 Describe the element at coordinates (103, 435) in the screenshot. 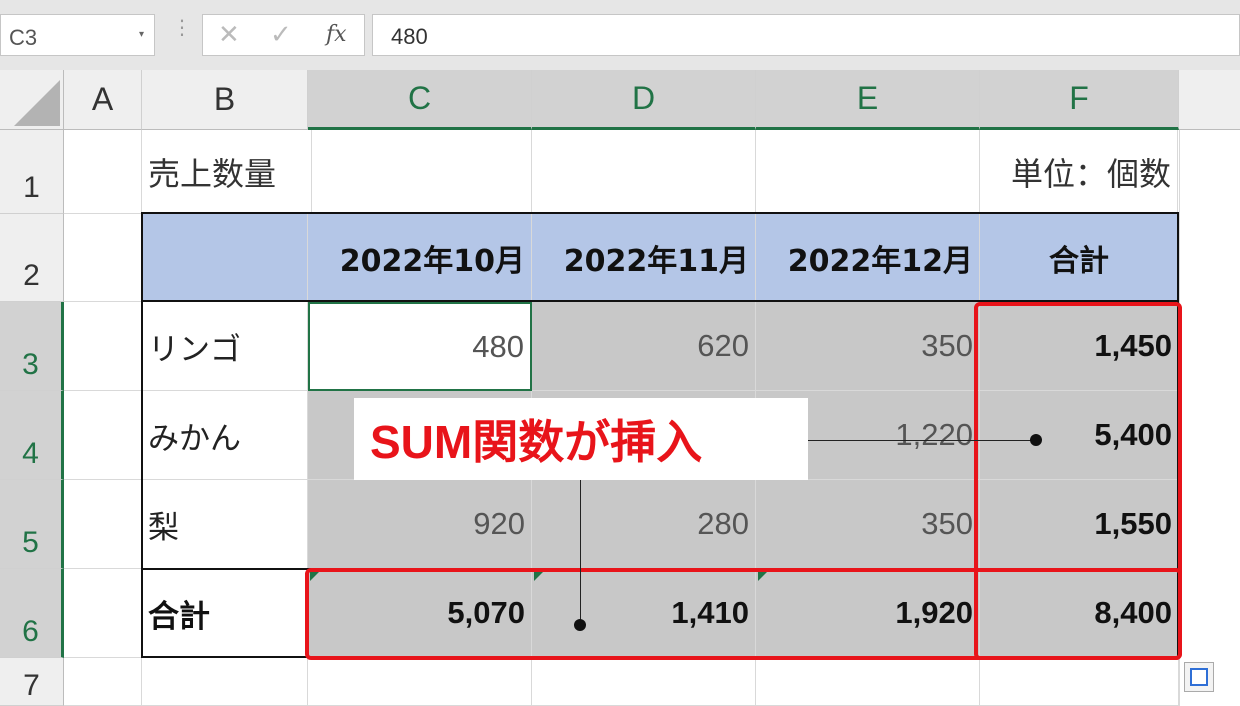

I see `cell-a4` at that location.